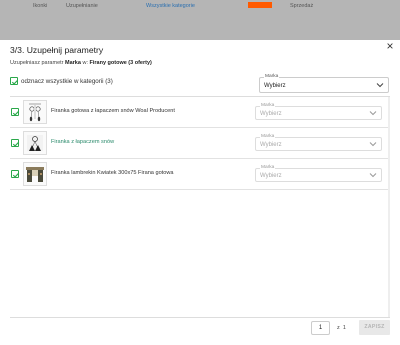 This screenshot has height=345, width=400. What do you see at coordinates (82, 142) in the screenshot?
I see `offer-name-link: Firanka z łapaczem snów` at bounding box center [82, 142].